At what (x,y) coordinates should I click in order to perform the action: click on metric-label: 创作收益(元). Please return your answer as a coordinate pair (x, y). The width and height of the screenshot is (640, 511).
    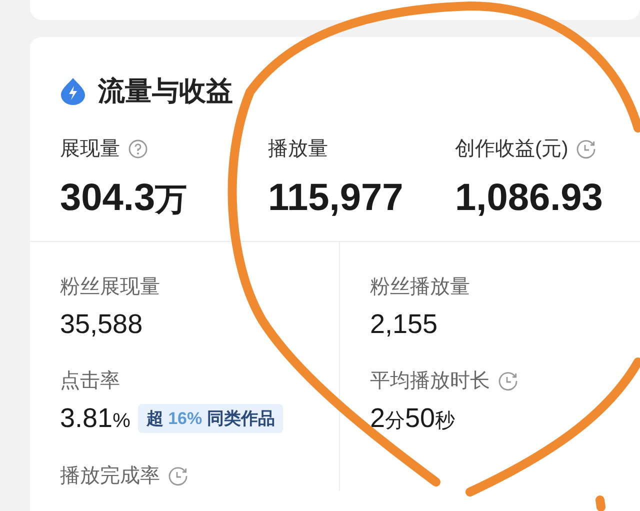
    Looking at the image, I should click on (511, 149).